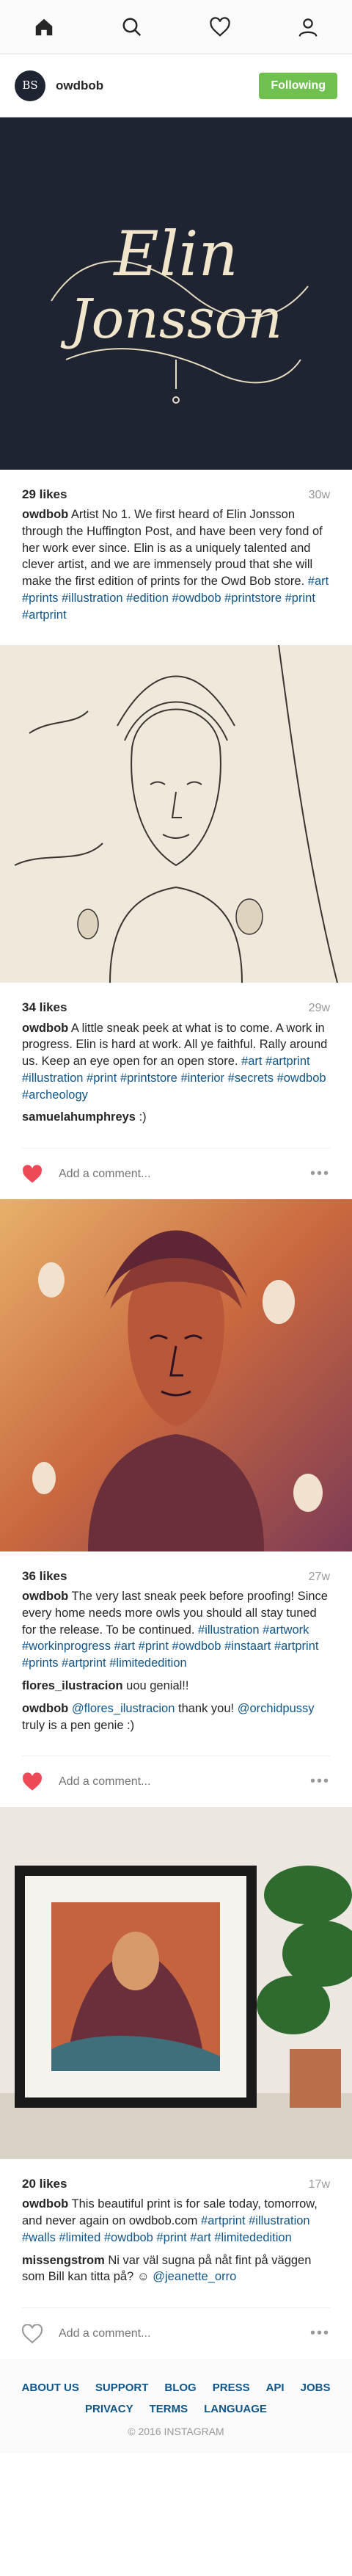 The height and width of the screenshot is (2576, 352). What do you see at coordinates (319, 2185) in the screenshot?
I see `timestamp: 17w` at bounding box center [319, 2185].